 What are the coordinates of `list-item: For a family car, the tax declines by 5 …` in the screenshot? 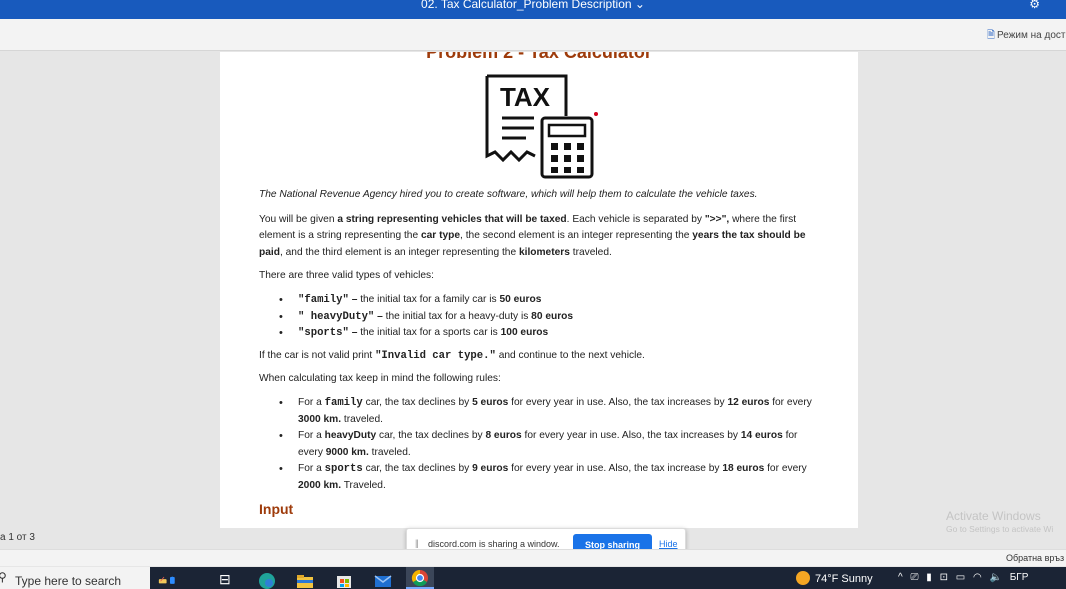 It's located at (540, 411).